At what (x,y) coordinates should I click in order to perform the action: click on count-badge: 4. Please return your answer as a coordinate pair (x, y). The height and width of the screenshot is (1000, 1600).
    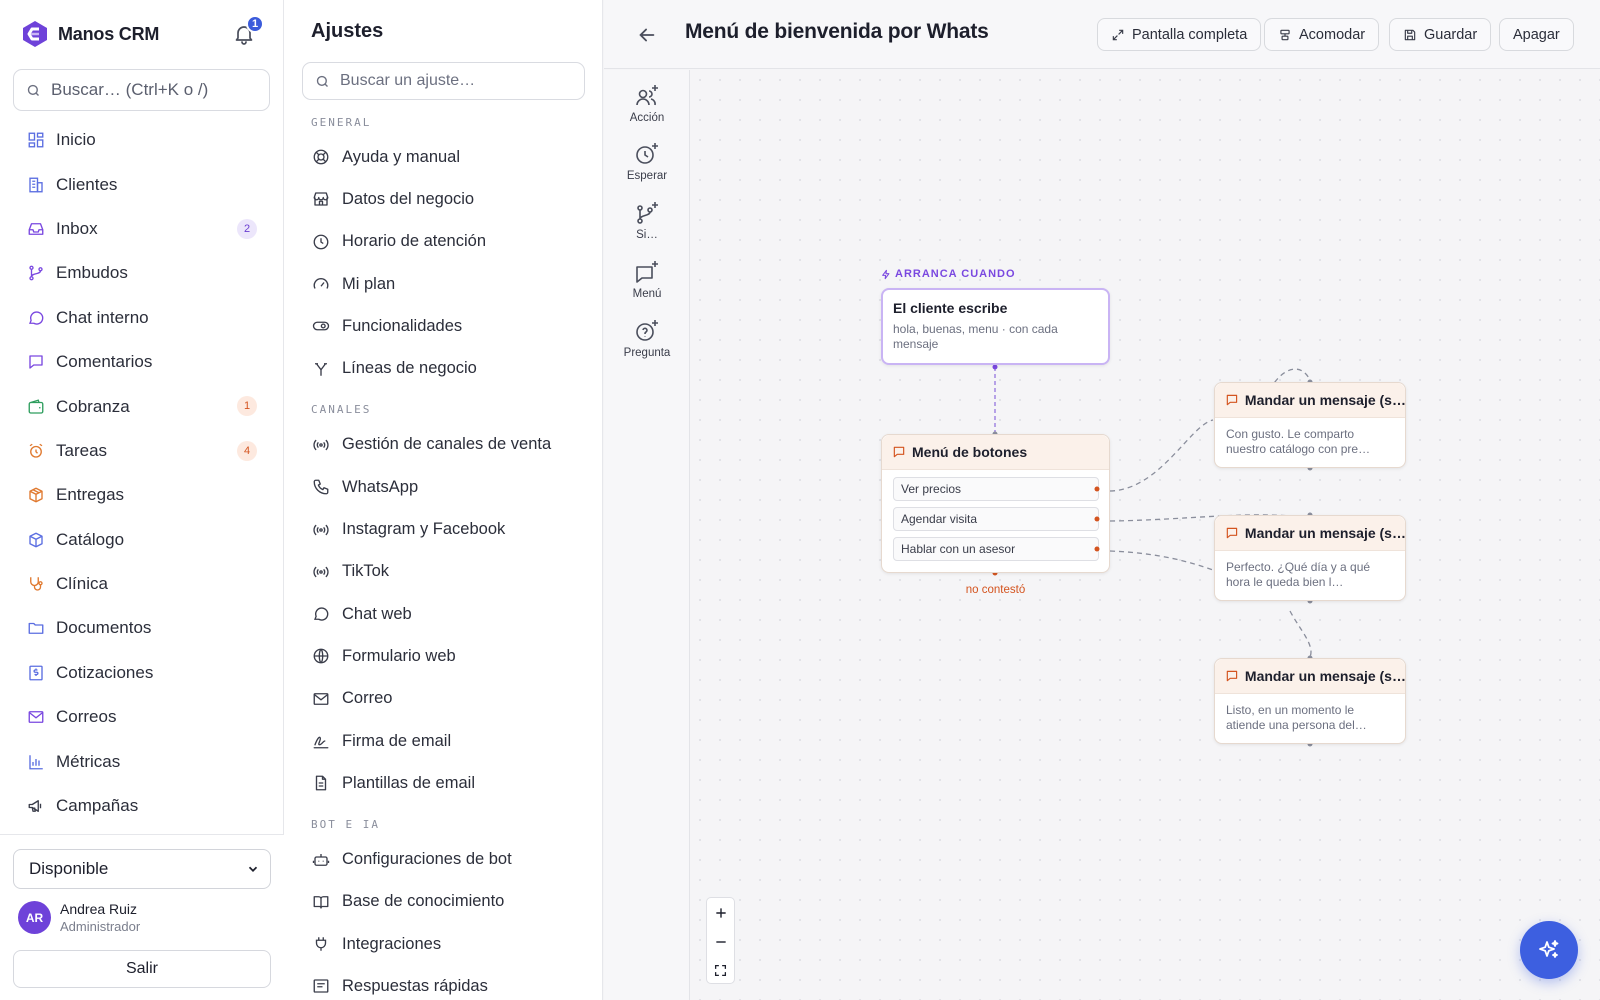
    Looking at the image, I should click on (247, 450).